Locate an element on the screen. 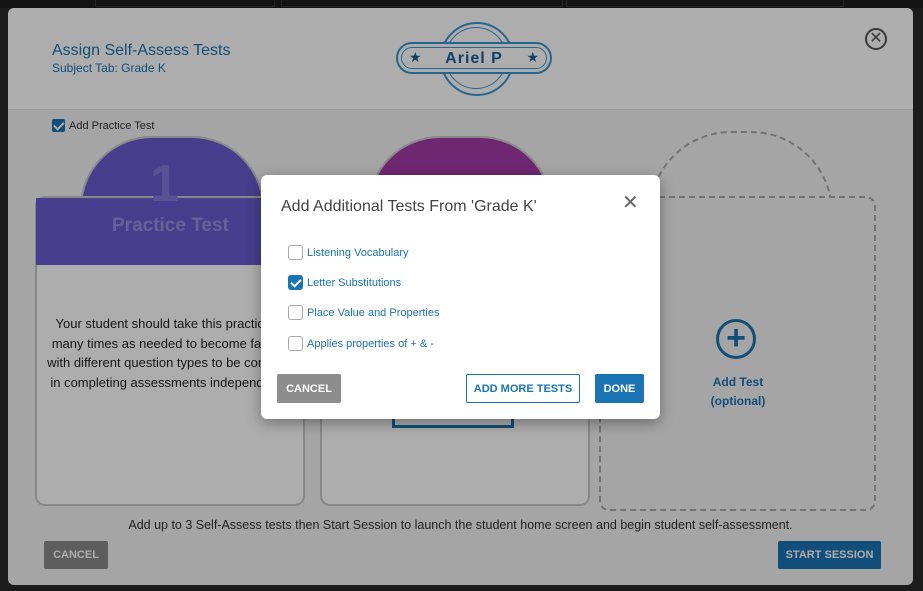 Image resolution: width=923 pixels, height=591 pixels. dialog-cancel-button: CANCEL is located at coordinates (309, 388).